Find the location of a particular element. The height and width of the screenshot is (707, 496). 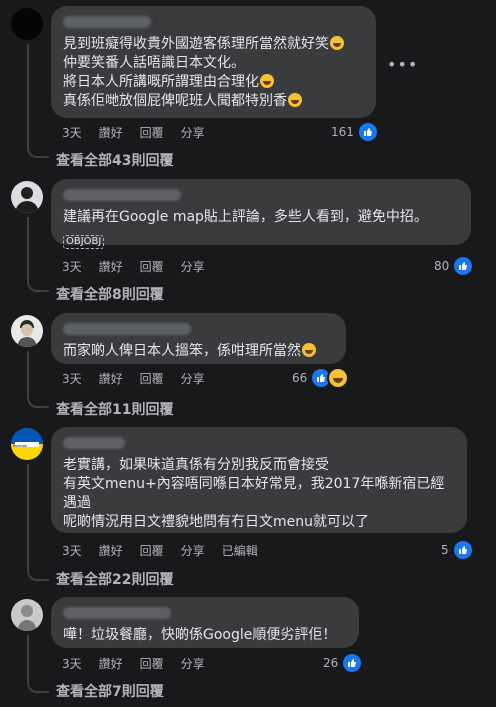

avatar: FANFORE is located at coordinates (27, 444).